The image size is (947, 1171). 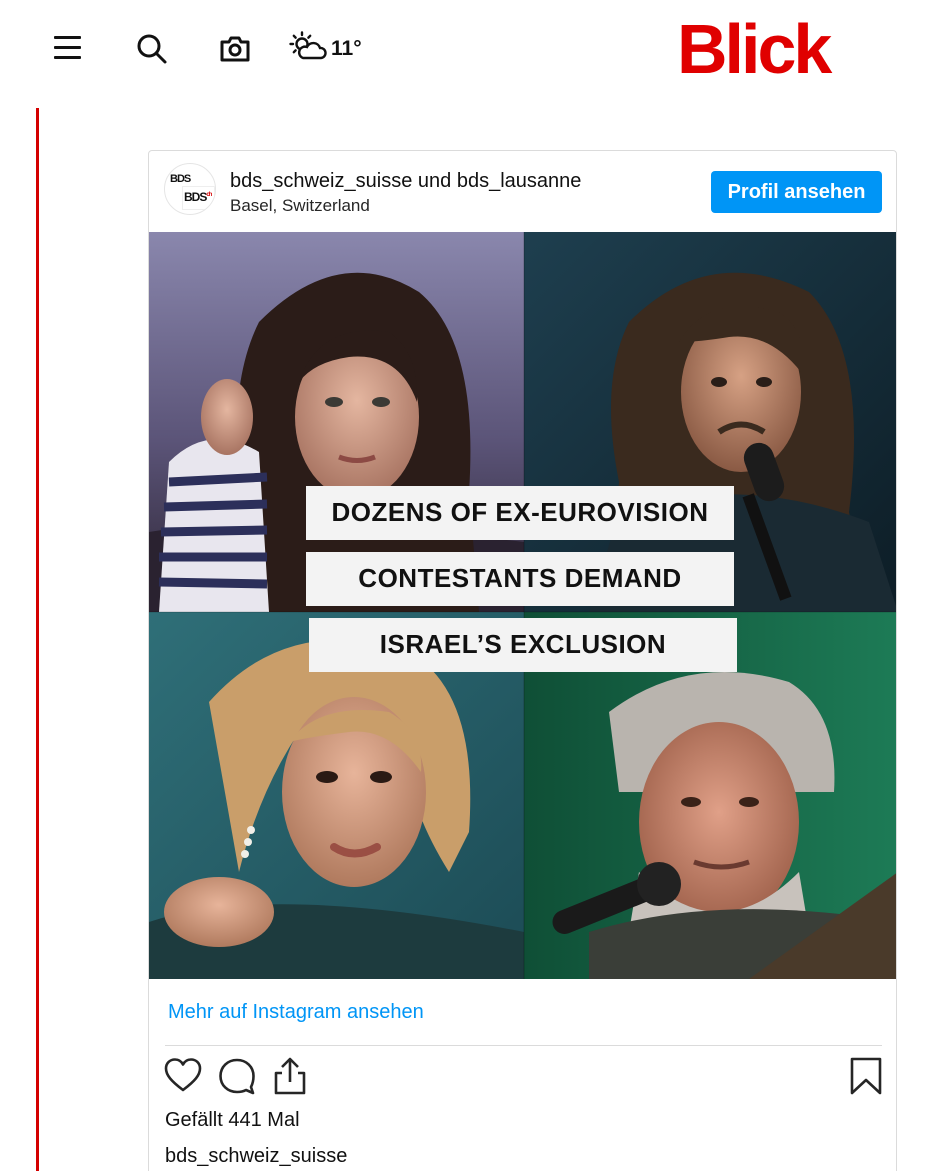 What do you see at coordinates (523, 1045) in the screenshot?
I see `embed-divider` at bounding box center [523, 1045].